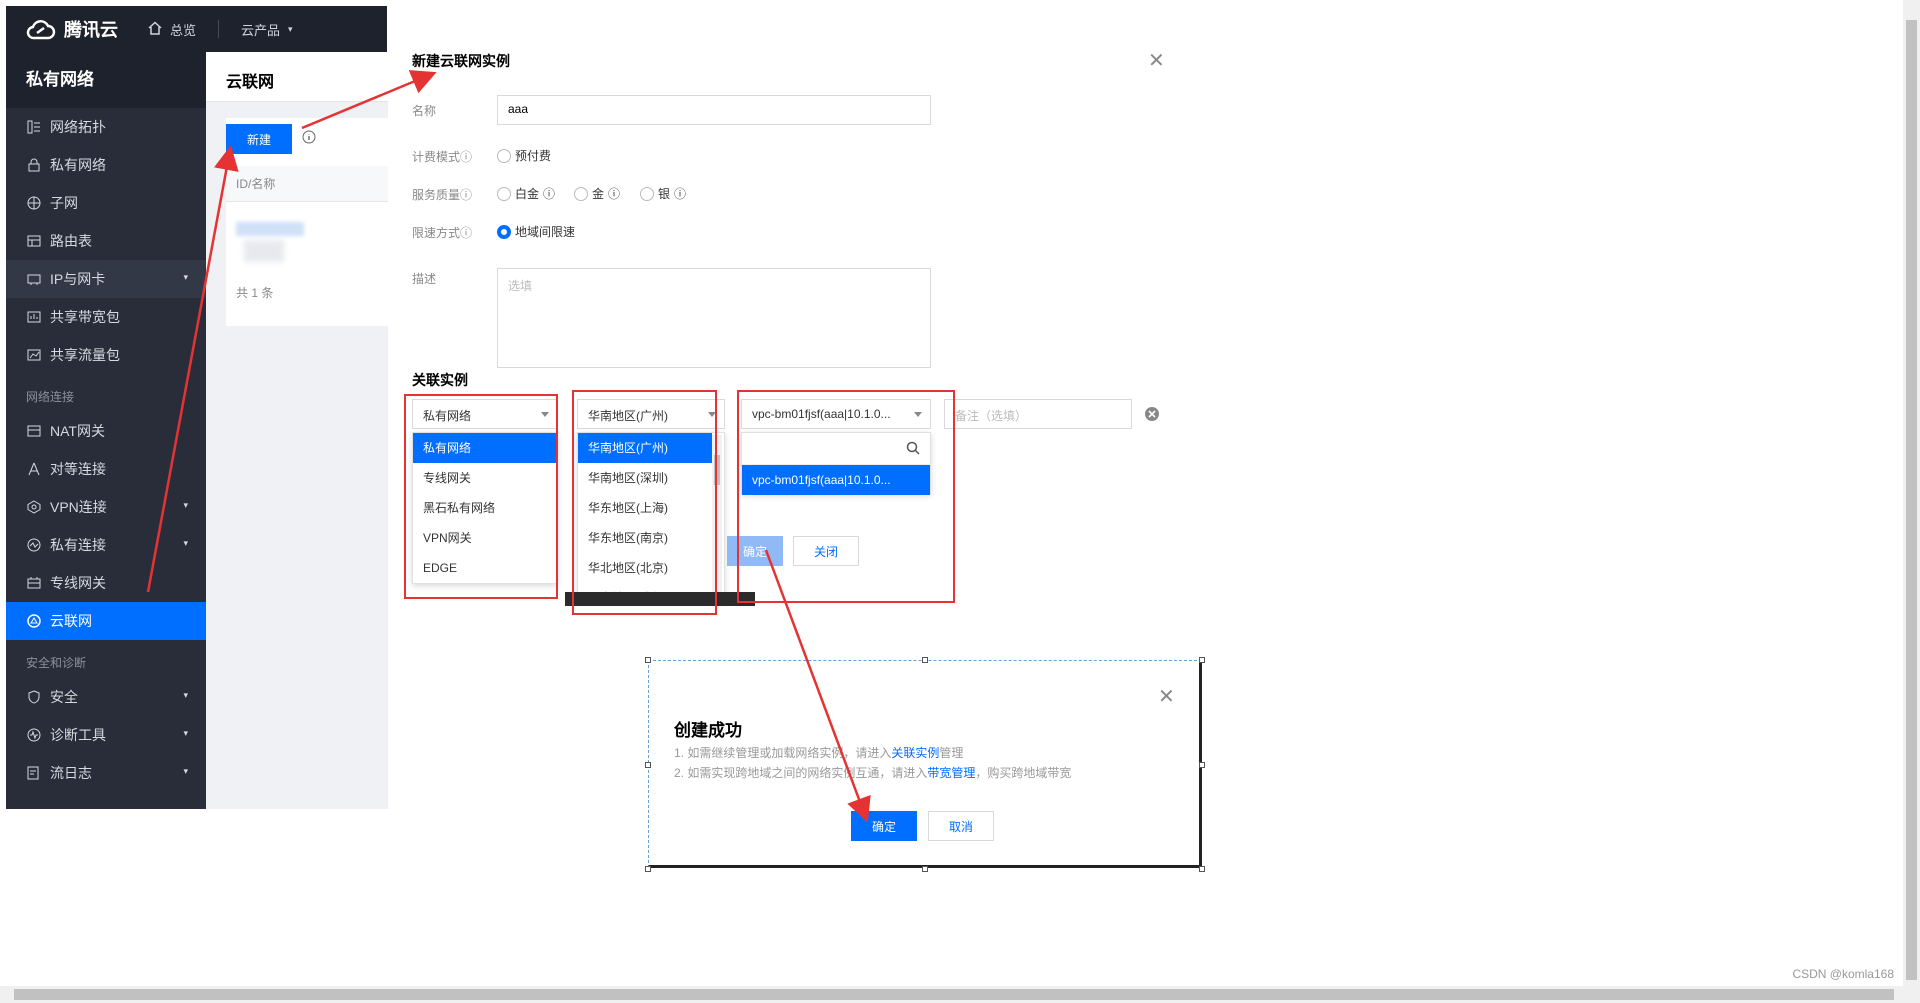 This screenshot has height=1003, width=1920. What do you see at coordinates (951, 773) in the screenshot?
I see `bandwidth-management-link: 带宽管理` at bounding box center [951, 773].